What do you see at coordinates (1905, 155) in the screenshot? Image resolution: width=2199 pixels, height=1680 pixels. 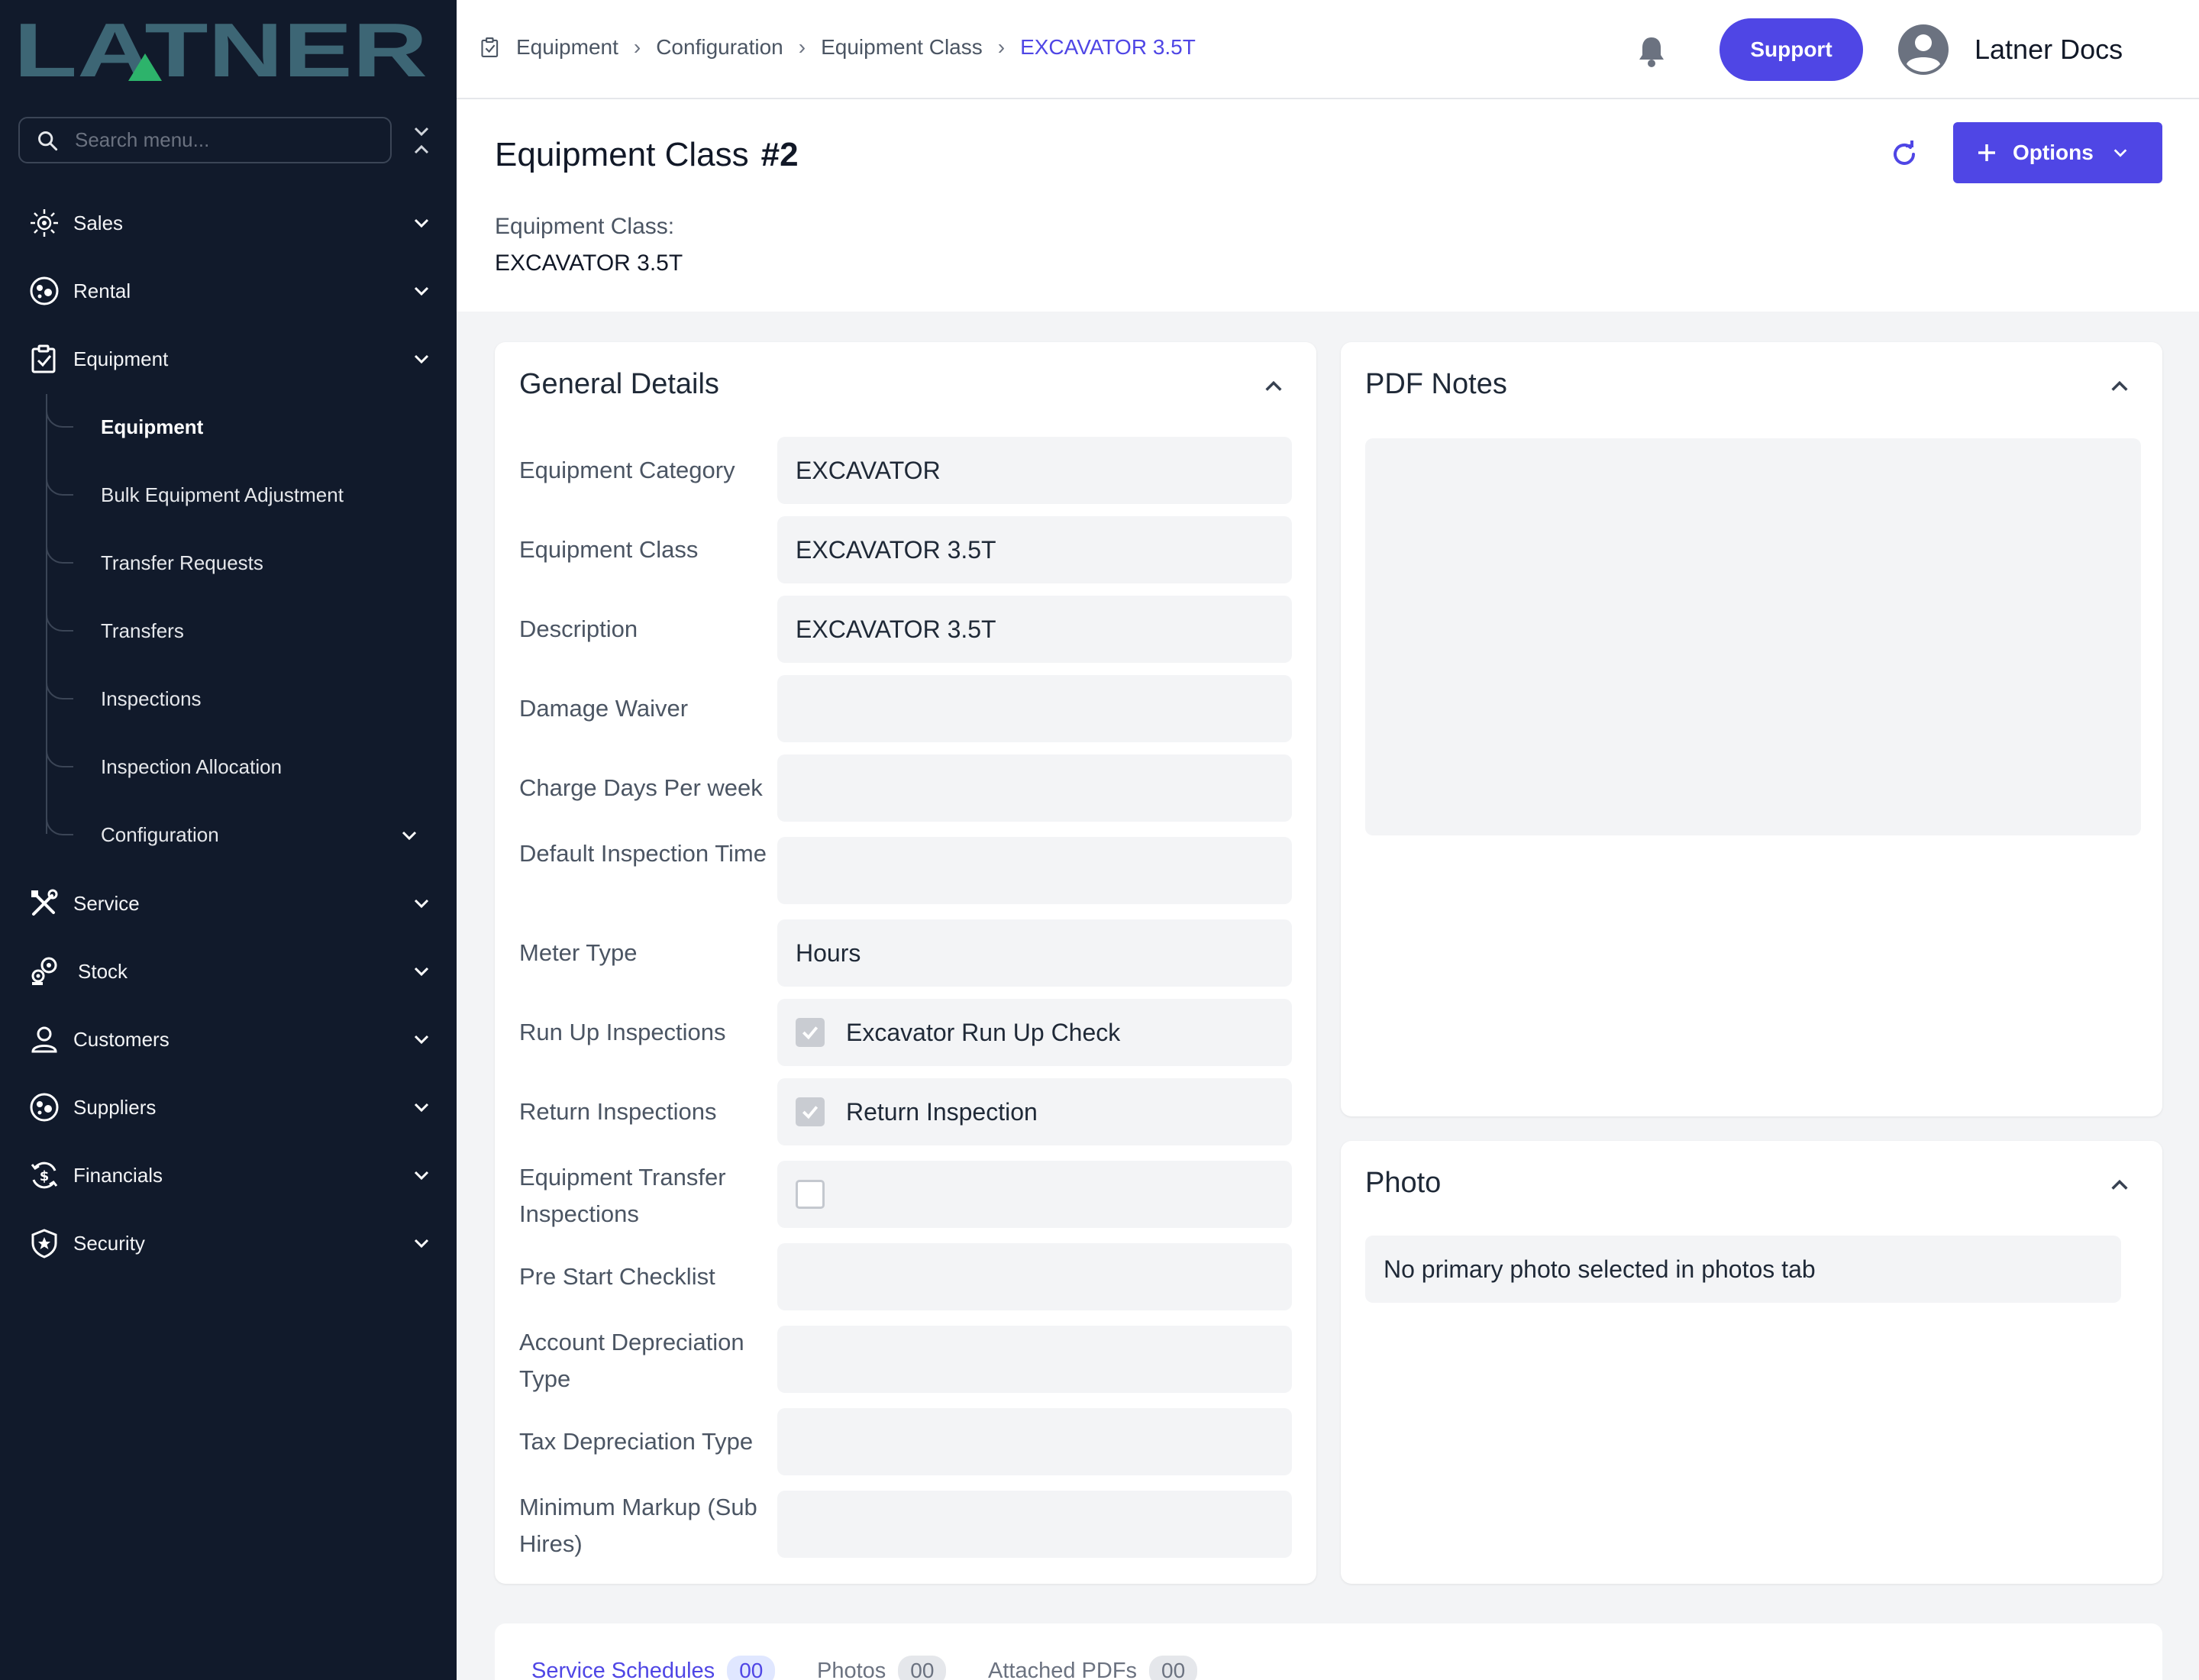 I see `refresh-icon` at bounding box center [1905, 155].